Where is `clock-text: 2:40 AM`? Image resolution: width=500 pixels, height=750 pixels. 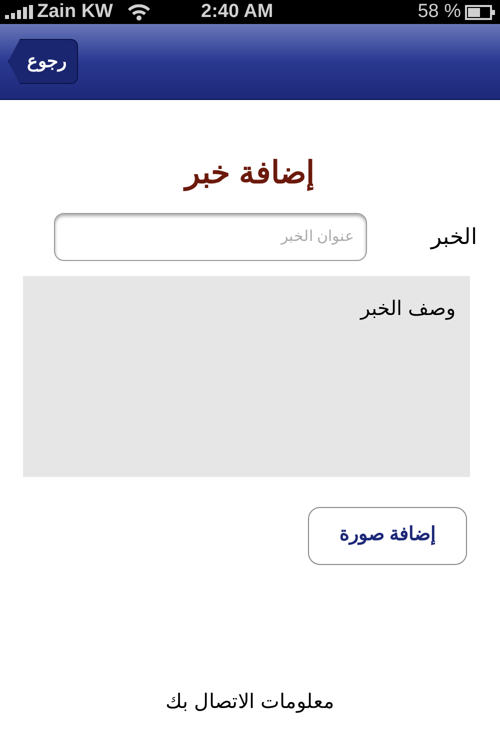 clock-text: 2:40 AM is located at coordinates (237, 12).